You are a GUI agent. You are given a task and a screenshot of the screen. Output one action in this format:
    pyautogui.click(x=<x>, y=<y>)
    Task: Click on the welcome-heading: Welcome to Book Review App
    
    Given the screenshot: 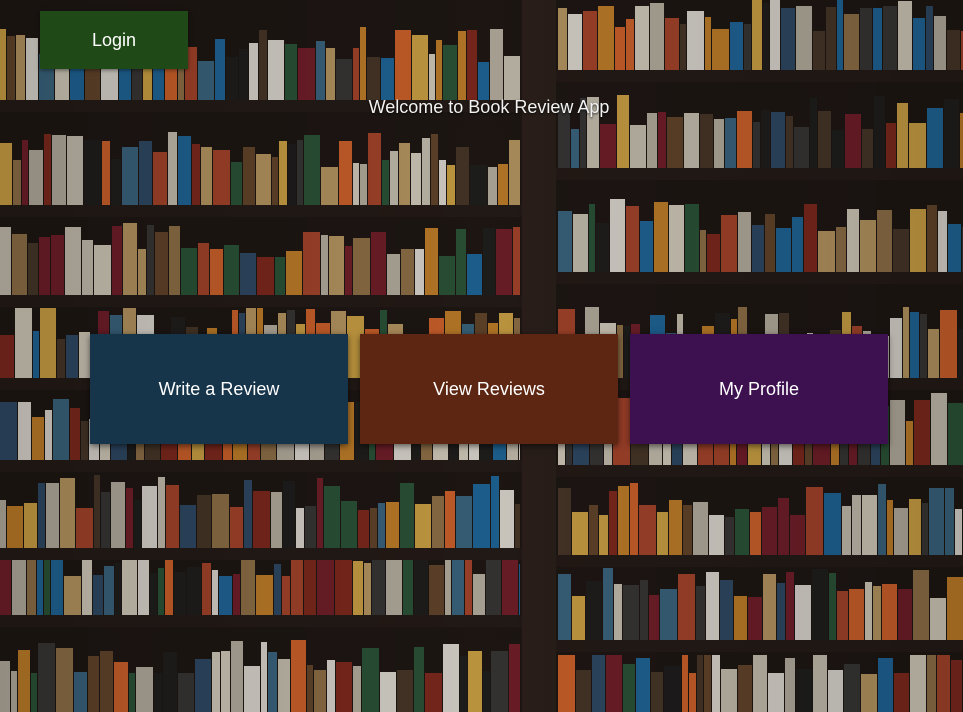 What is the action you would take?
    pyautogui.click(x=489, y=107)
    